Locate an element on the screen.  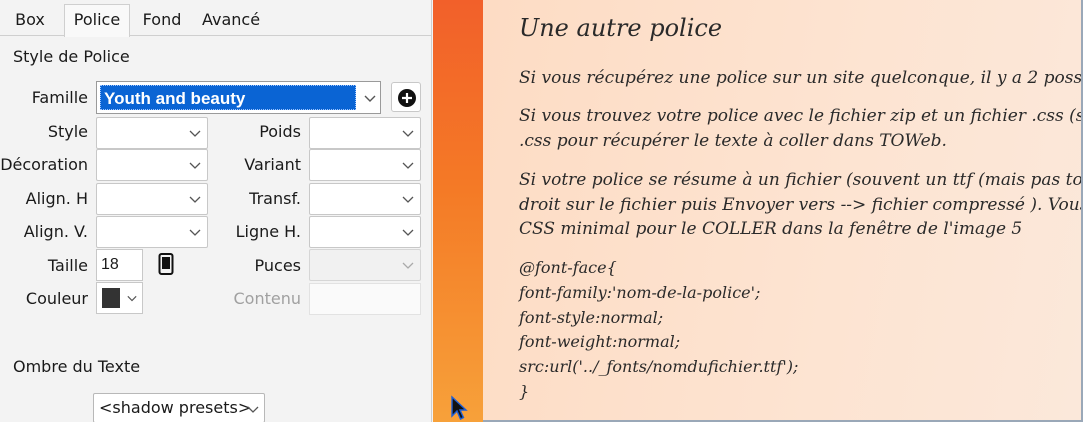
shadow-presets-select: <shadow presets> is located at coordinates (179, 407).